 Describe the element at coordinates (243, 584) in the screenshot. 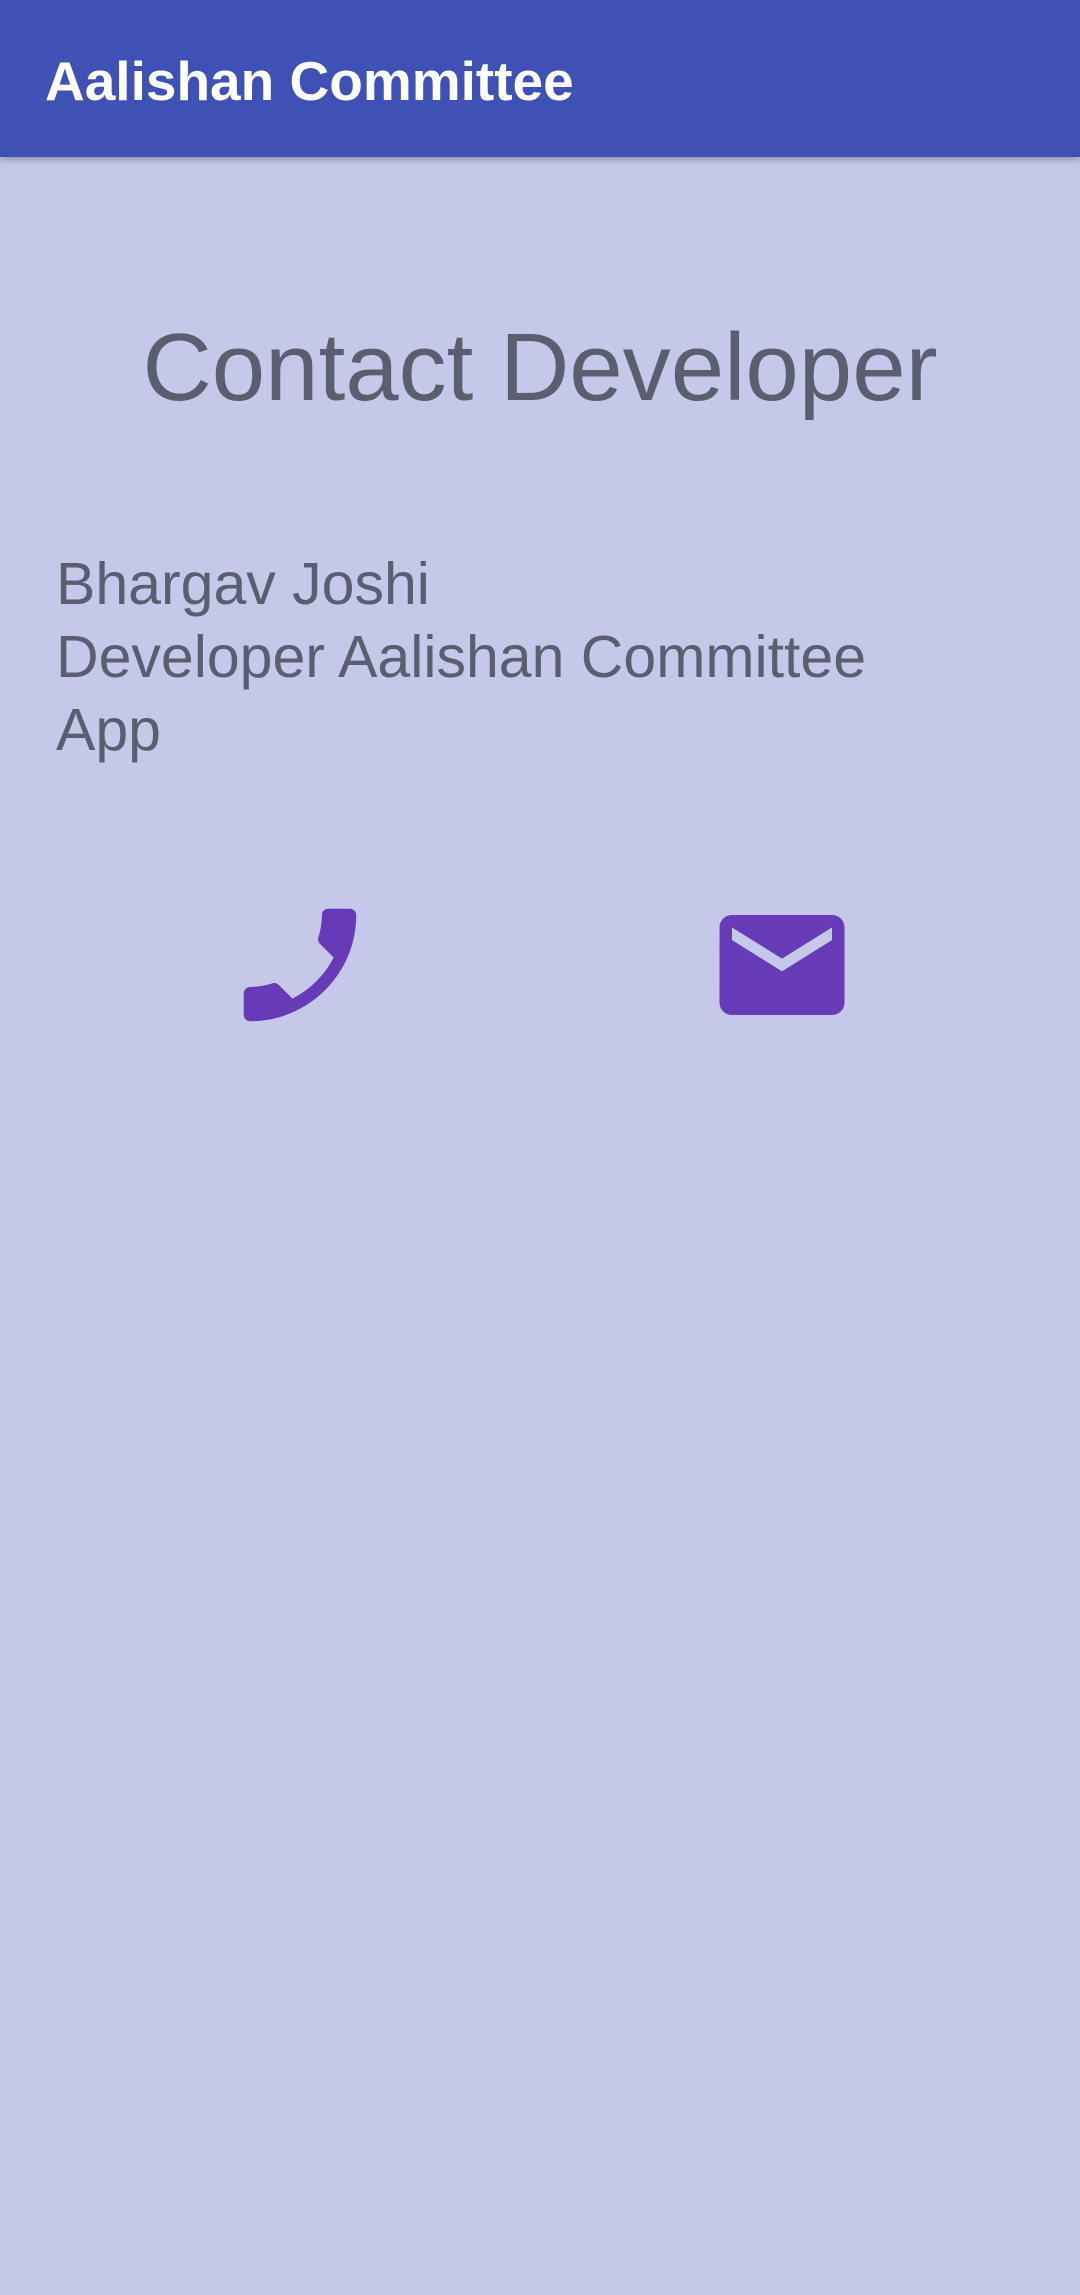

I see `developer-name: Bhargav Joshi` at that location.